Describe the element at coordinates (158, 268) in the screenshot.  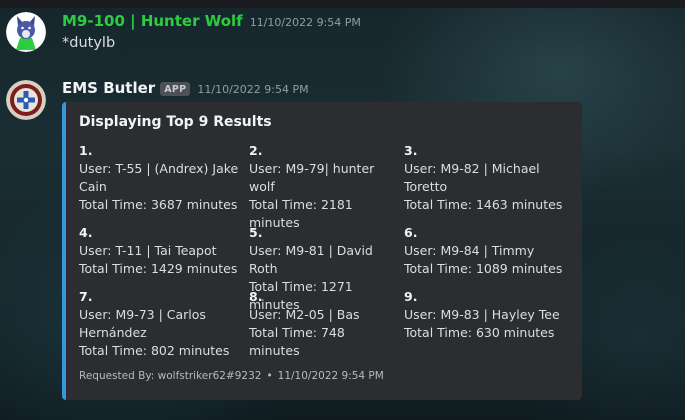
I see `field-total-time: Total Time: 1429 minutes` at that location.